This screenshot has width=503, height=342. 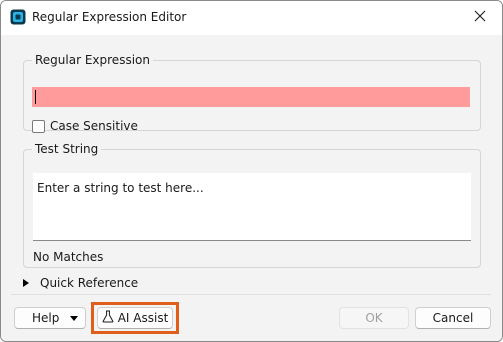 What do you see at coordinates (18, 17) in the screenshot?
I see `regex-app-icon` at bounding box center [18, 17].